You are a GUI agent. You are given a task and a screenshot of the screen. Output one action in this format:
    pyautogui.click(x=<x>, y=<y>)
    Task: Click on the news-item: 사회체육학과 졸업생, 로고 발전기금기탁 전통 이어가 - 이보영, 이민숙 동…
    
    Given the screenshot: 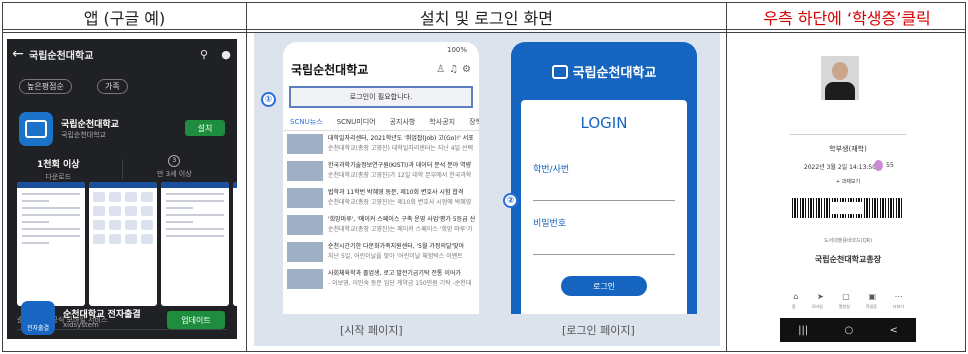 What is the action you would take?
    pyautogui.click(x=381, y=279)
    